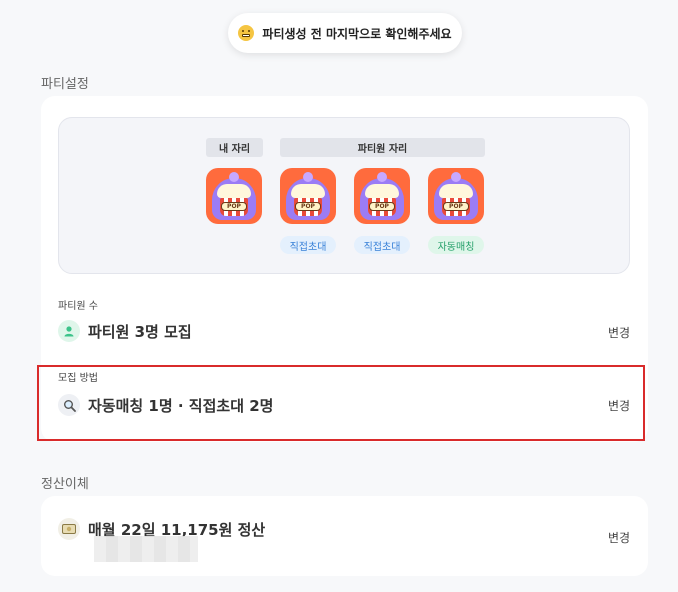  I want to click on my-avatar: POP, so click(234, 196).